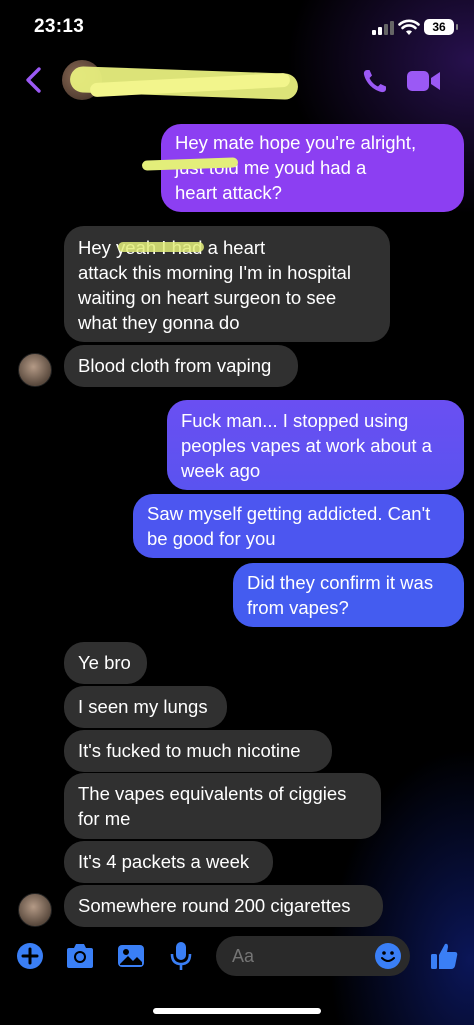 Image resolution: width=474 pixels, height=1025 pixels. I want to click on cell-signal-icon, so click(383, 28).